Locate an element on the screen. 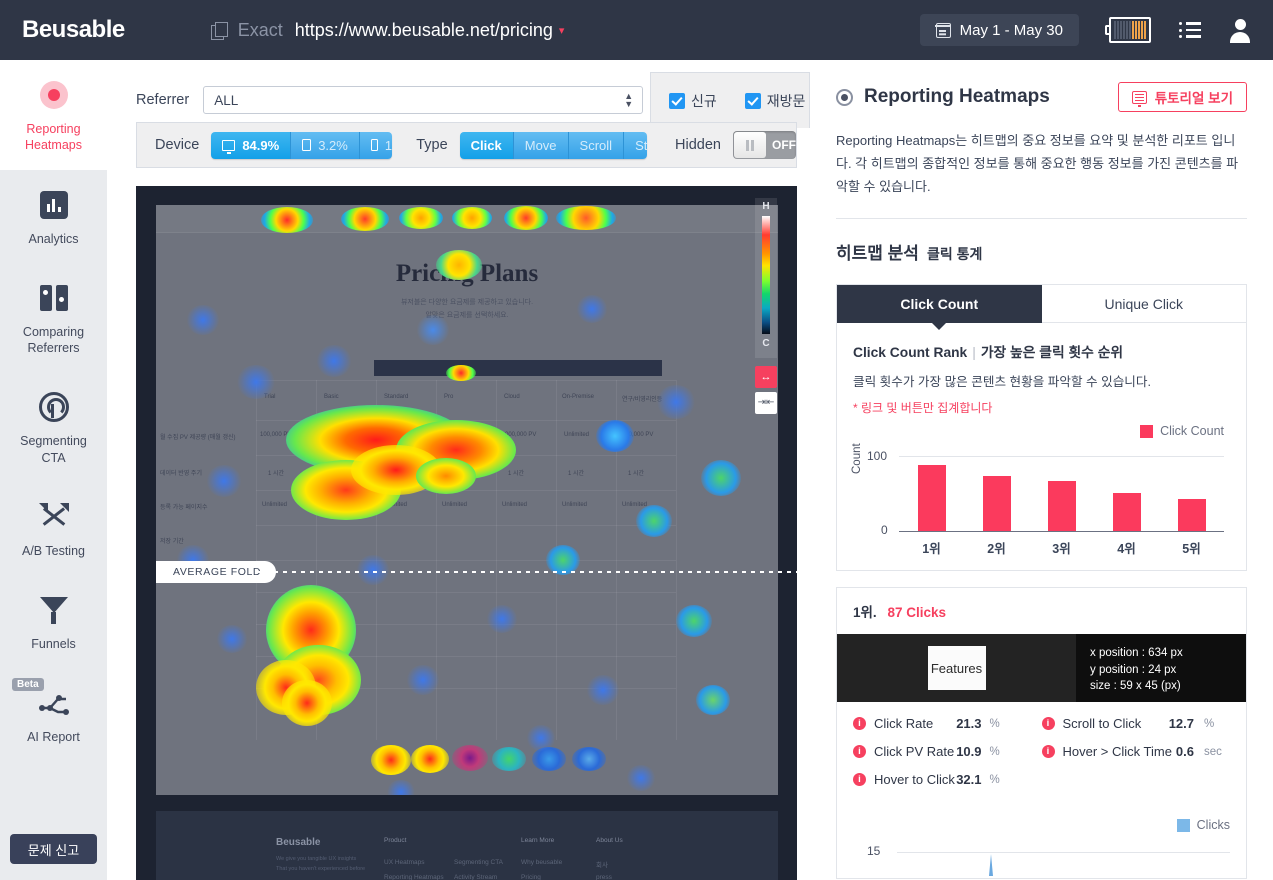 This screenshot has height=880, width=1273. page-nav-bar is located at coordinates (467, 219).